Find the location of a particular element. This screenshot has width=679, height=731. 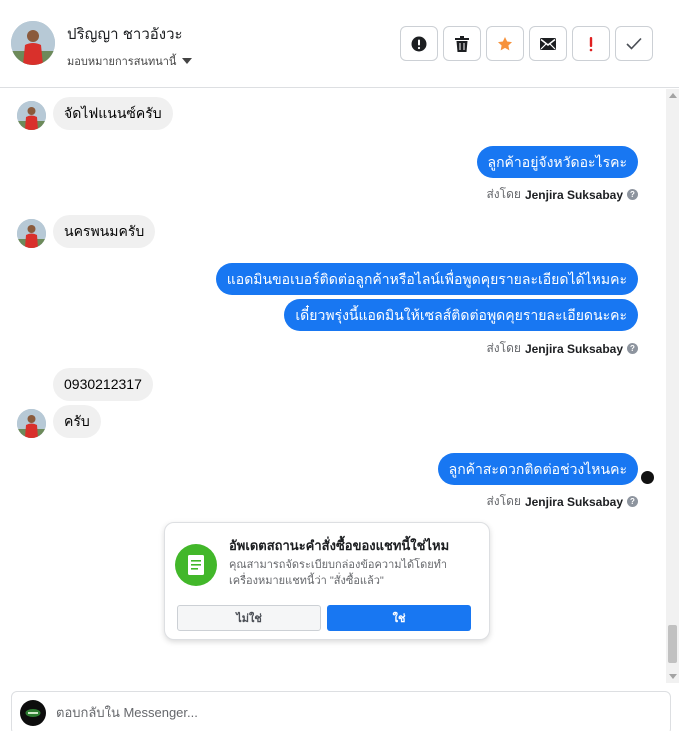

conversation-actions is located at coordinates (526, 43).